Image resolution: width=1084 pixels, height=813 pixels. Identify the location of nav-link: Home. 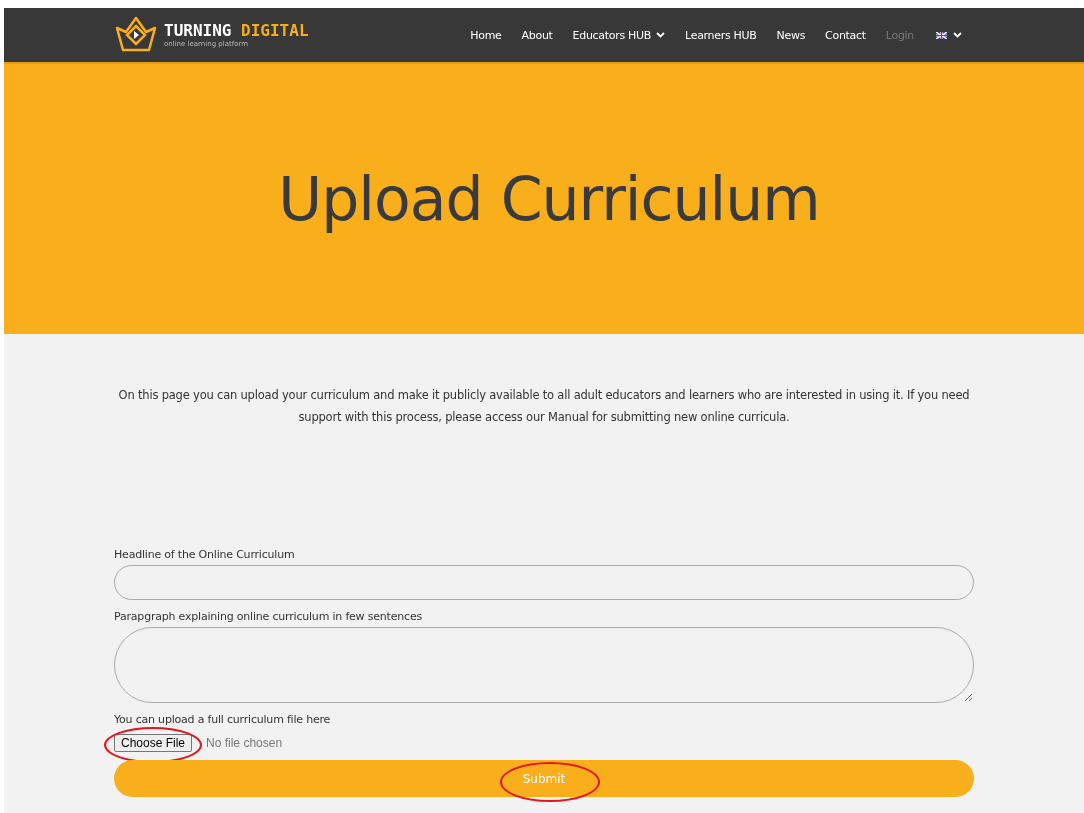
(486, 35).